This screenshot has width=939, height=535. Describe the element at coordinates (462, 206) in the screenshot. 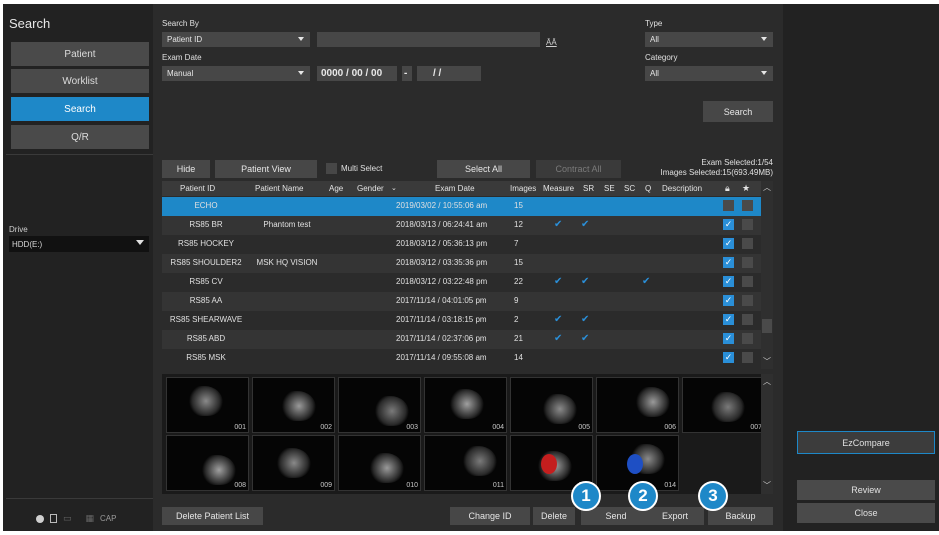

I see `table-row: ECHO 2019/03/02 / 10:55:06 am 15` at that location.